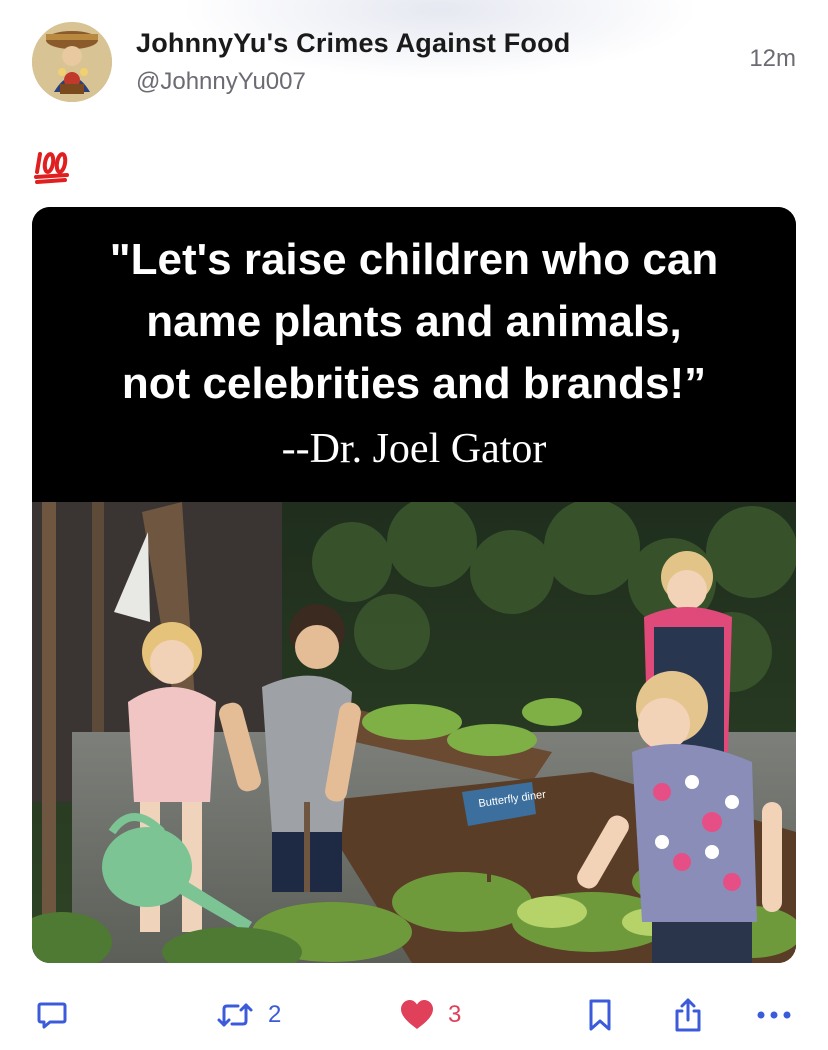 The width and height of the screenshot is (828, 1050). I want to click on hundred-points-emoji, so click(52, 167).